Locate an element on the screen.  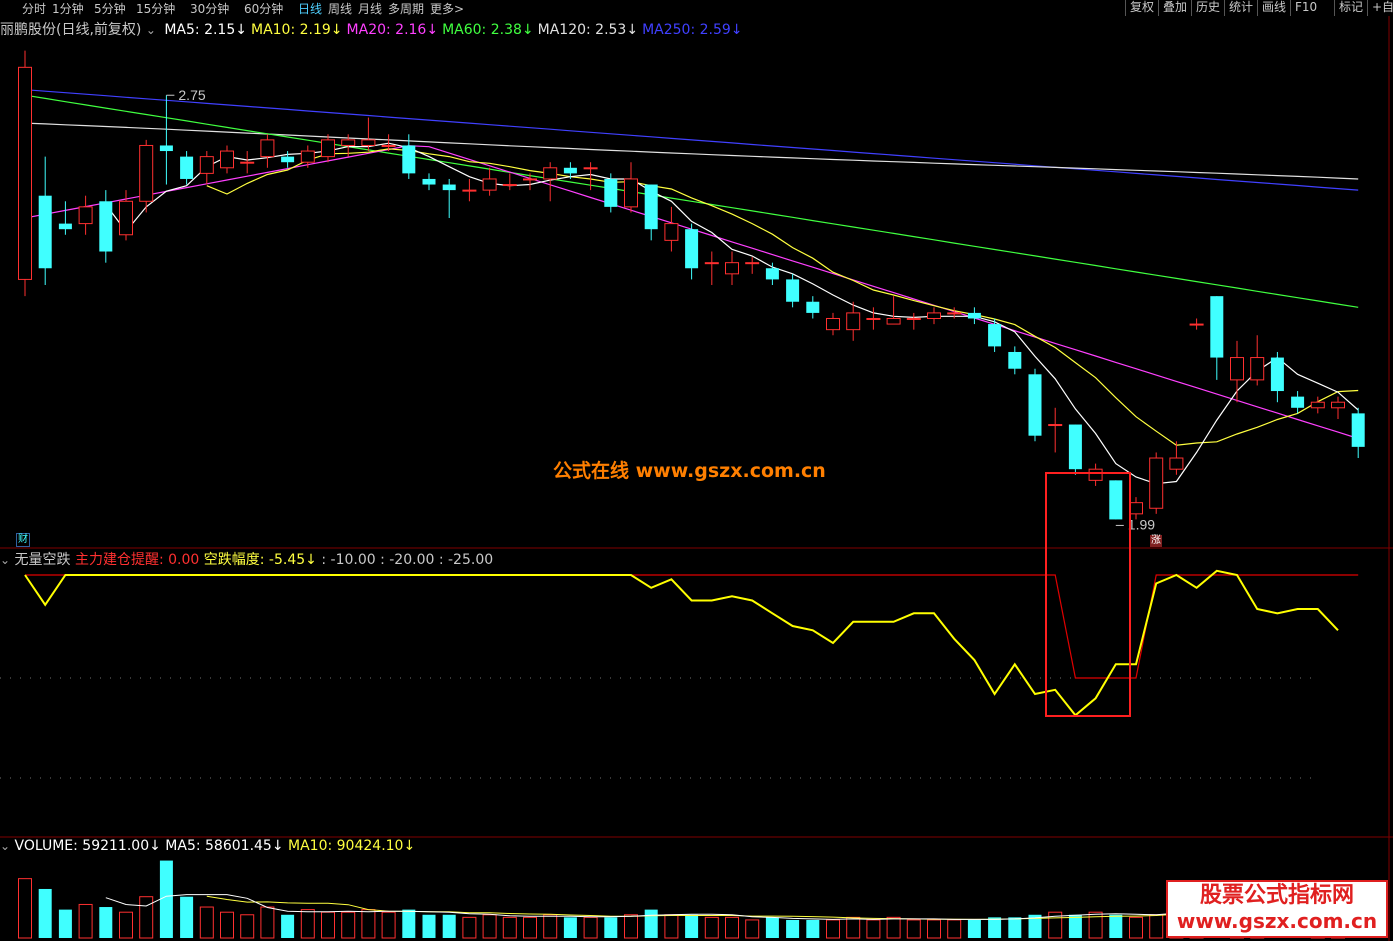
ma-label-1: MA10: 2.19↓ is located at coordinates (296, 30).